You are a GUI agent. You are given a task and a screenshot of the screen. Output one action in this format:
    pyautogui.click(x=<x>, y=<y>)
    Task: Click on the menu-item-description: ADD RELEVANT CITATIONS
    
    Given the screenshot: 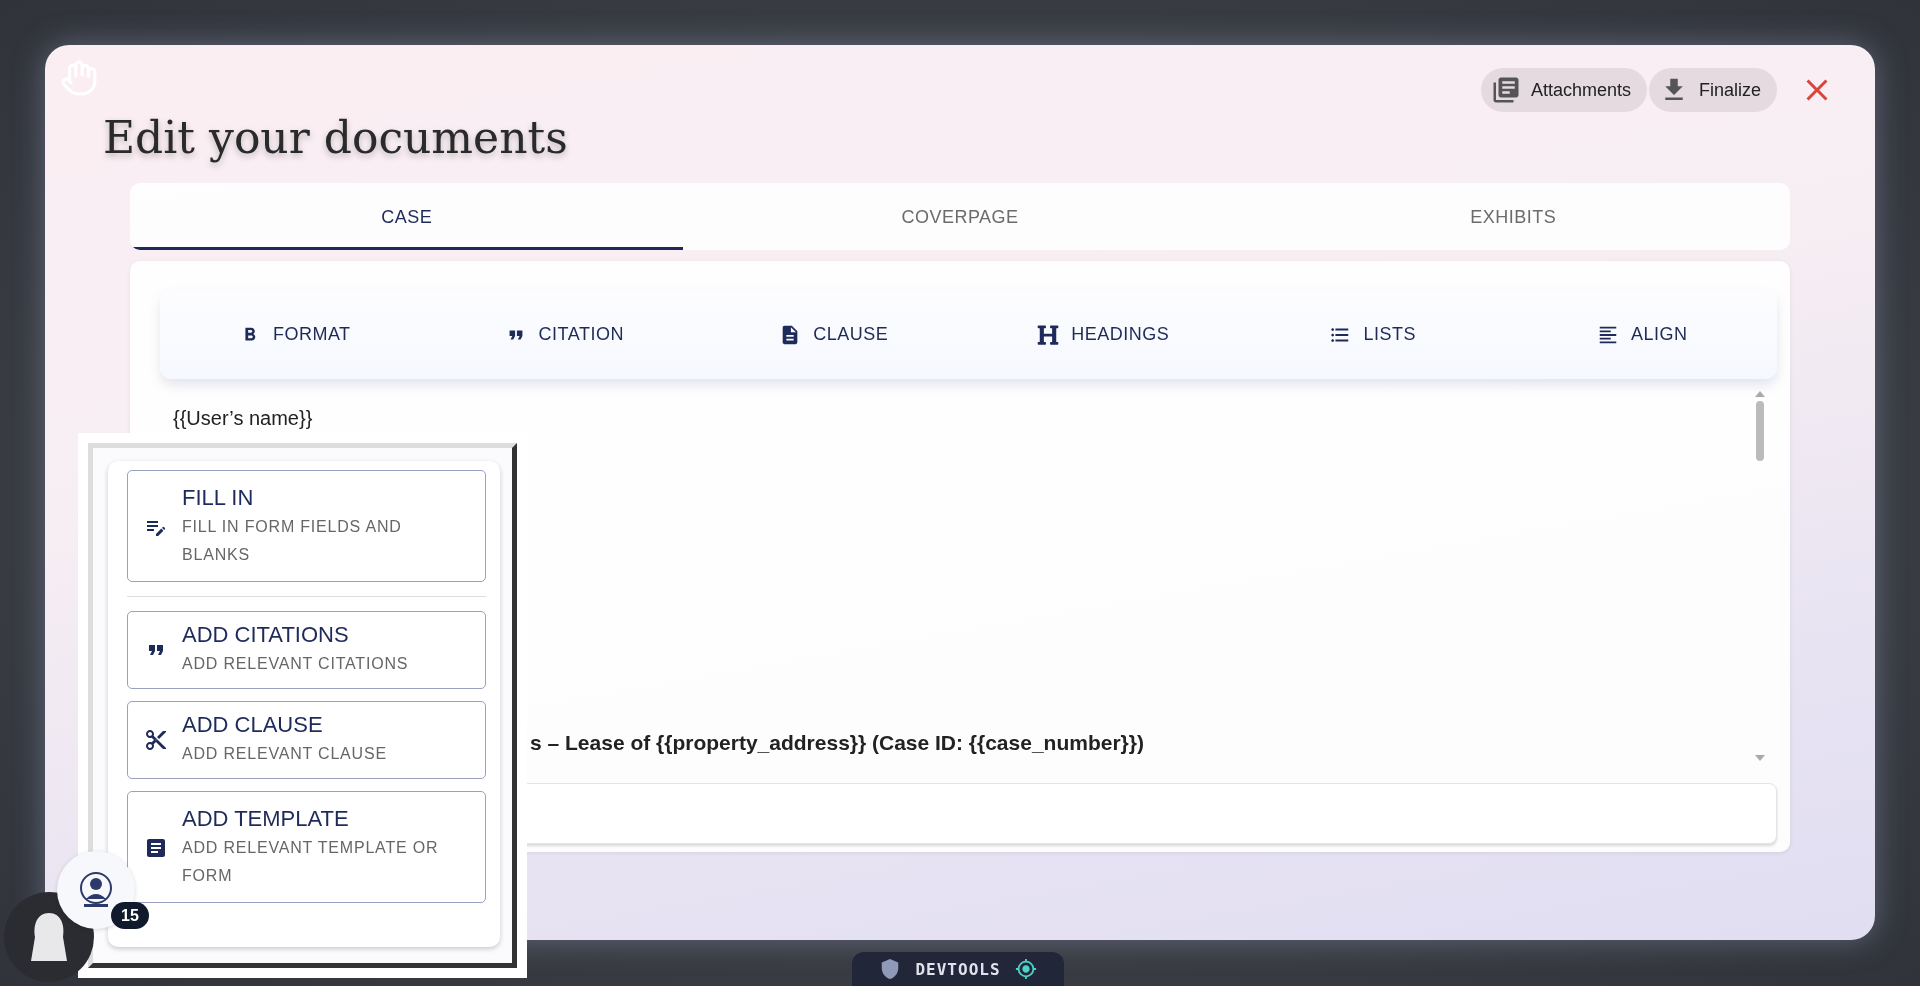 What is the action you would take?
    pyautogui.click(x=295, y=664)
    